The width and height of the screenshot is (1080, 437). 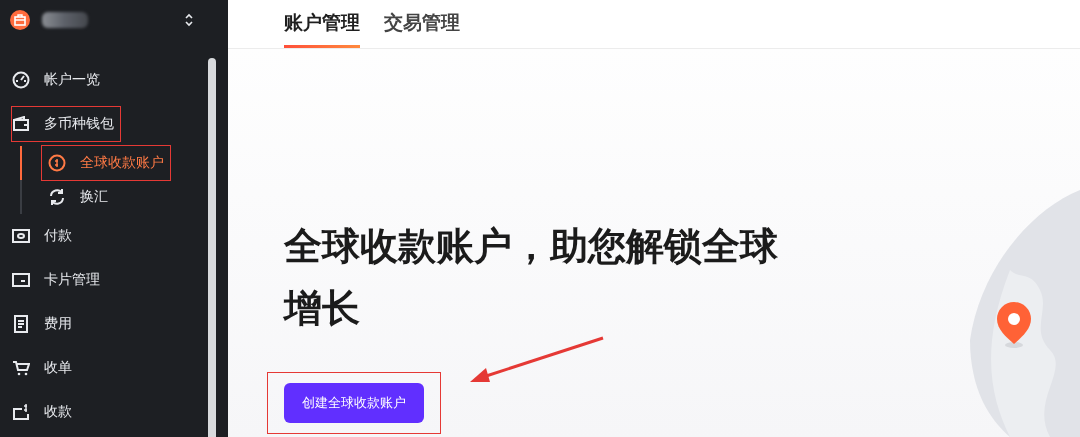 I want to click on tab: 账户管理, so click(x=322, y=24).